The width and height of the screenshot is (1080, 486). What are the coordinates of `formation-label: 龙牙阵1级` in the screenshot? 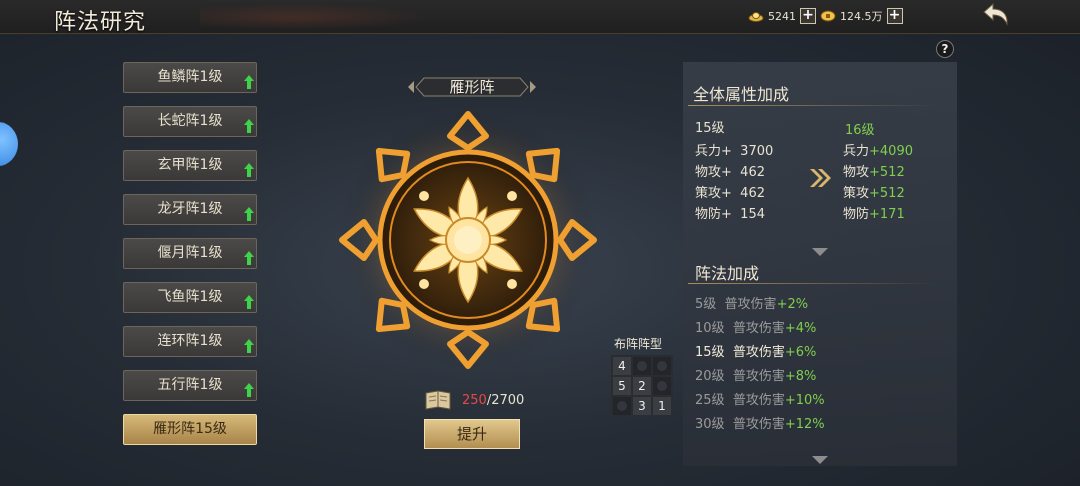 It's located at (190, 209).